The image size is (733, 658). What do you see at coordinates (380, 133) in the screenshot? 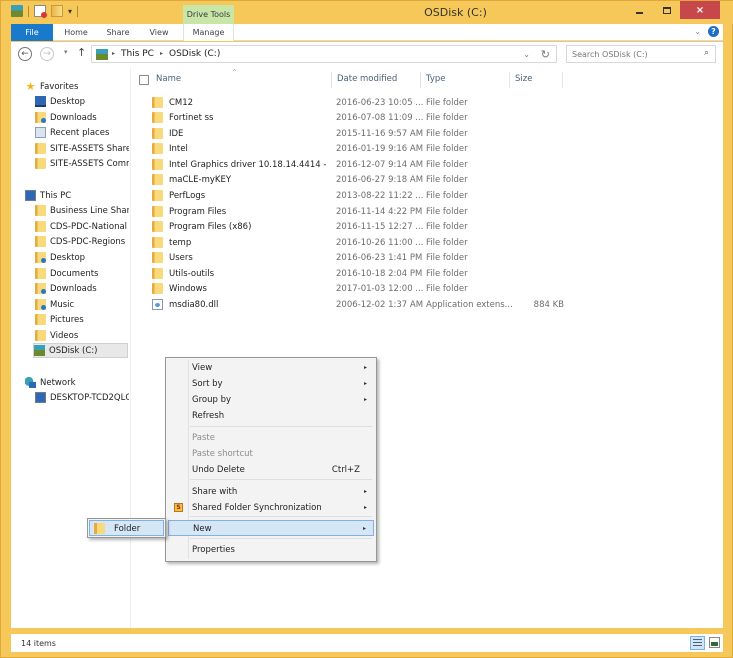
I see `file-date-modified: 2015-11-16 9:57 AM` at bounding box center [380, 133].